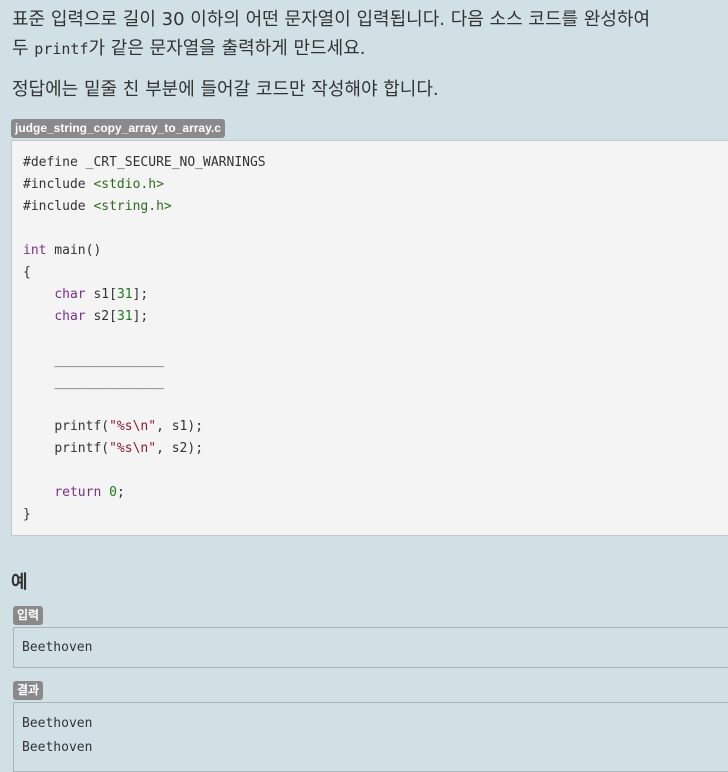 Image resolution: width=728 pixels, height=772 pixels. Describe the element at coordinates (124, 316) in the screenshot. I see `s2-size: 31` at that location.